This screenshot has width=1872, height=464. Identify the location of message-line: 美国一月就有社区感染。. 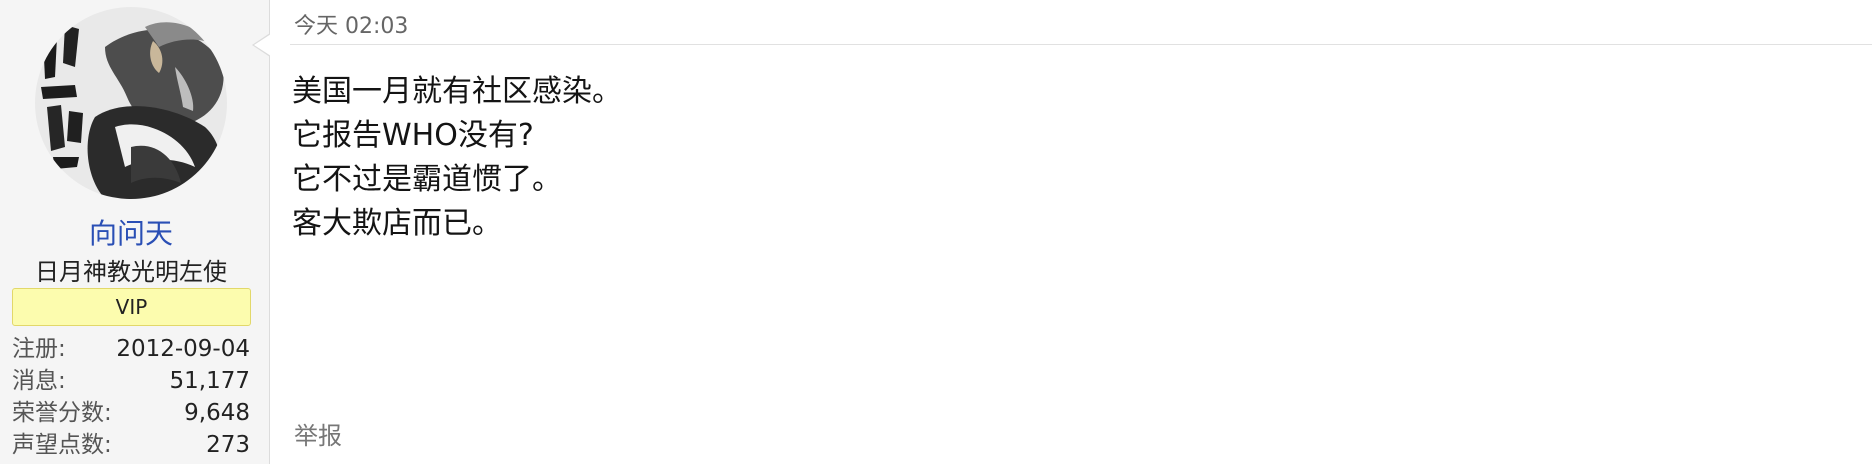
(457, 91).